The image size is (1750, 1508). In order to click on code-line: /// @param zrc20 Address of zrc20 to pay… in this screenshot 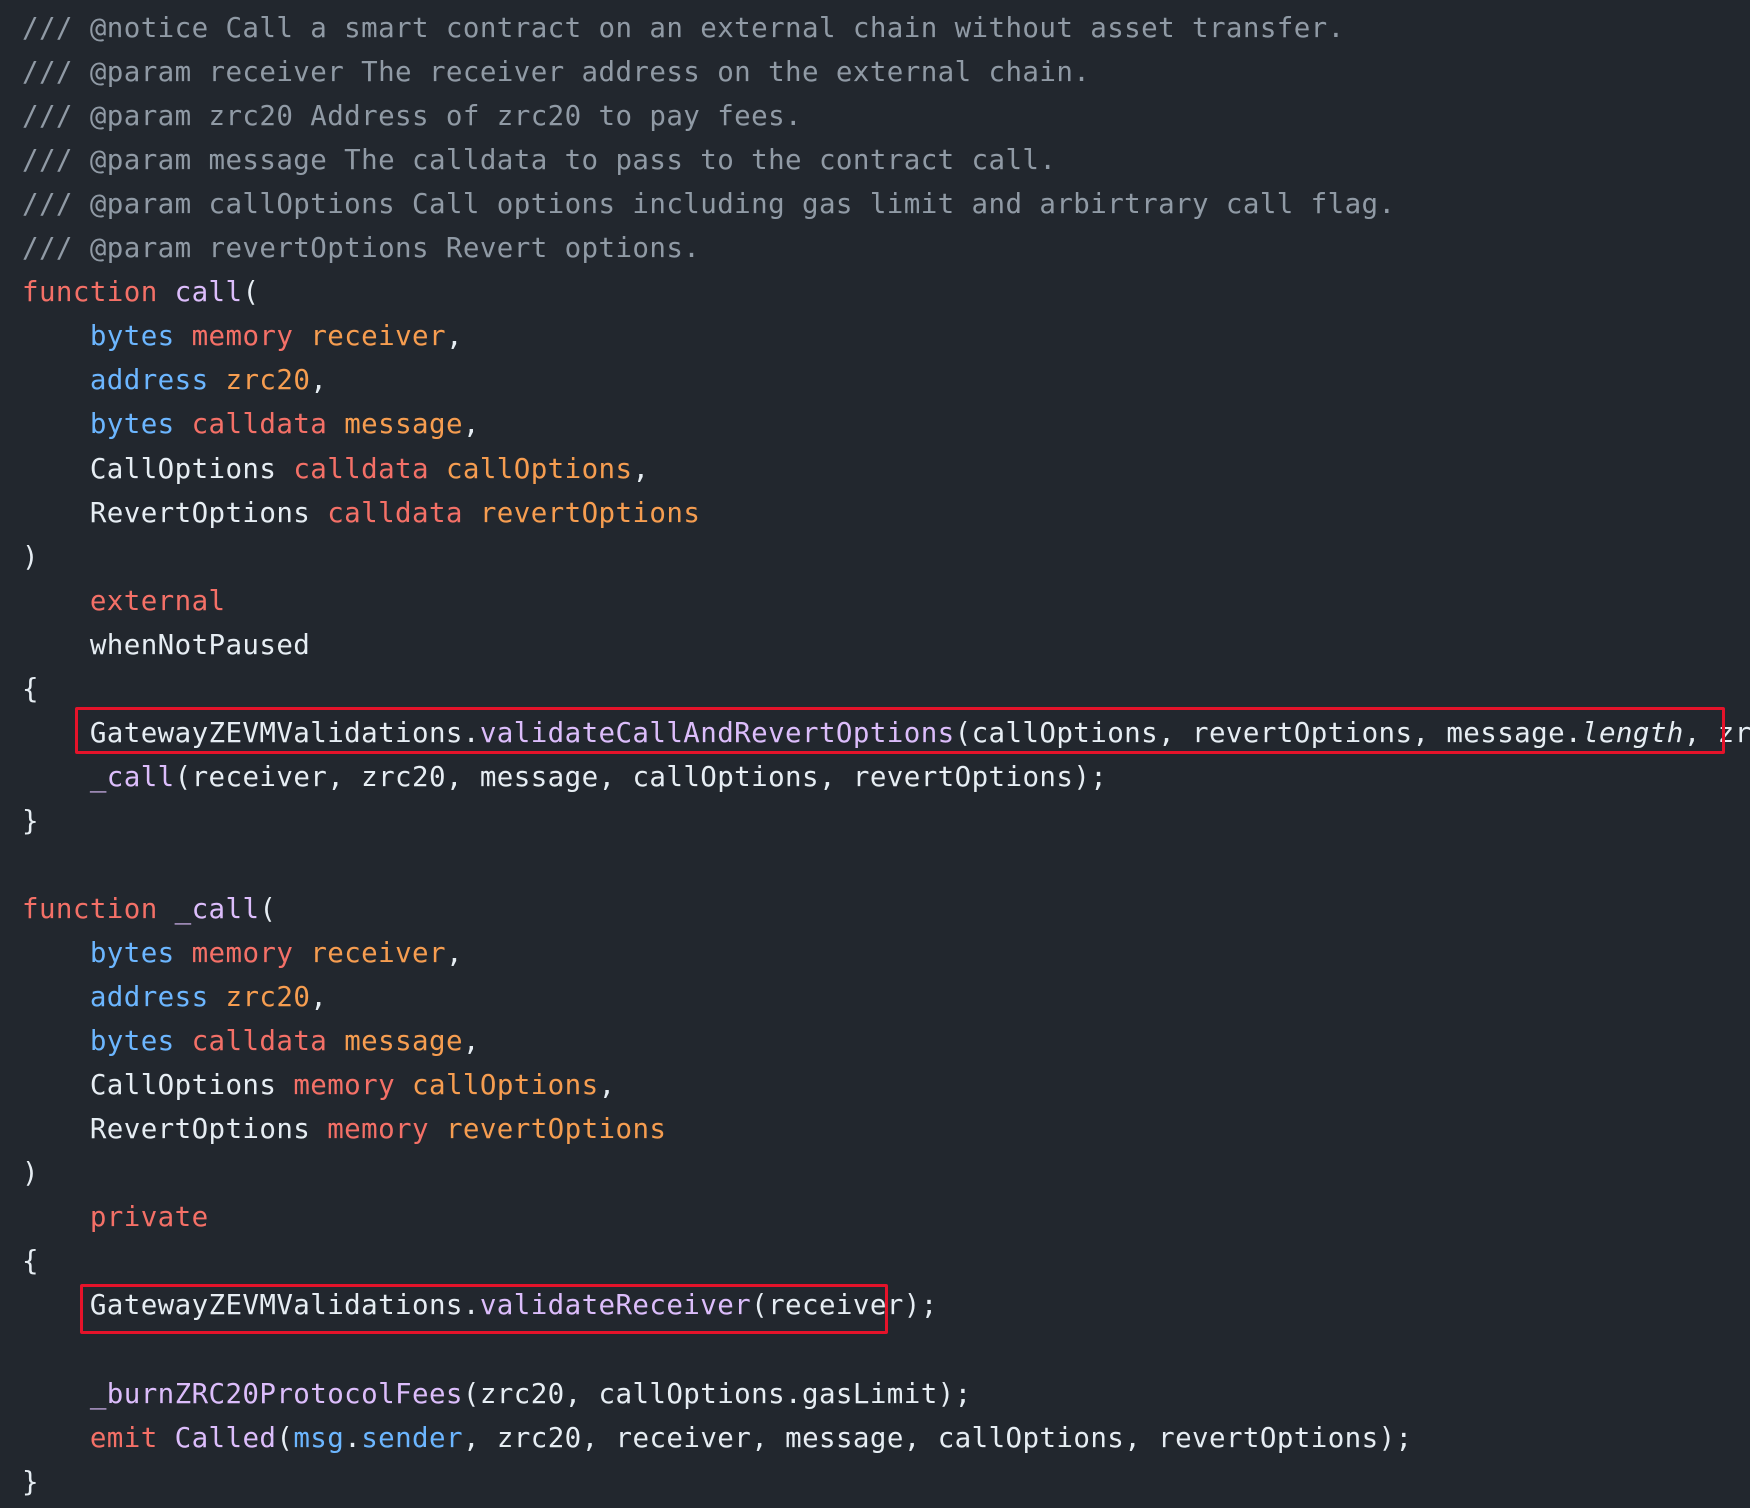, I will do `click(412, 116)`.